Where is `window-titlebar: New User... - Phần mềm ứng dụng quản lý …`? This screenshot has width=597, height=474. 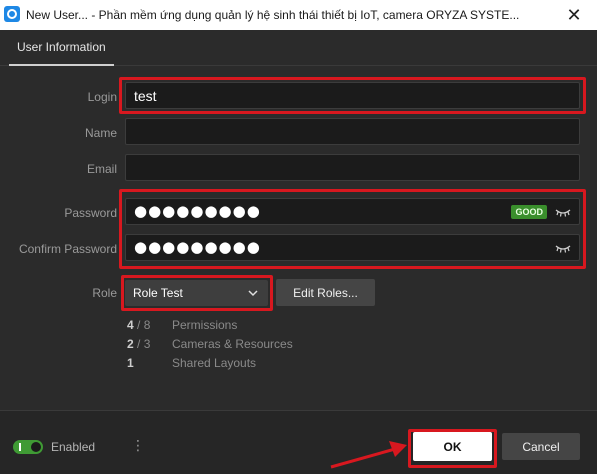 window-titlebar: New User... - Phần mềm ứng dụng quản lý … is located at coordinates (298, 15).